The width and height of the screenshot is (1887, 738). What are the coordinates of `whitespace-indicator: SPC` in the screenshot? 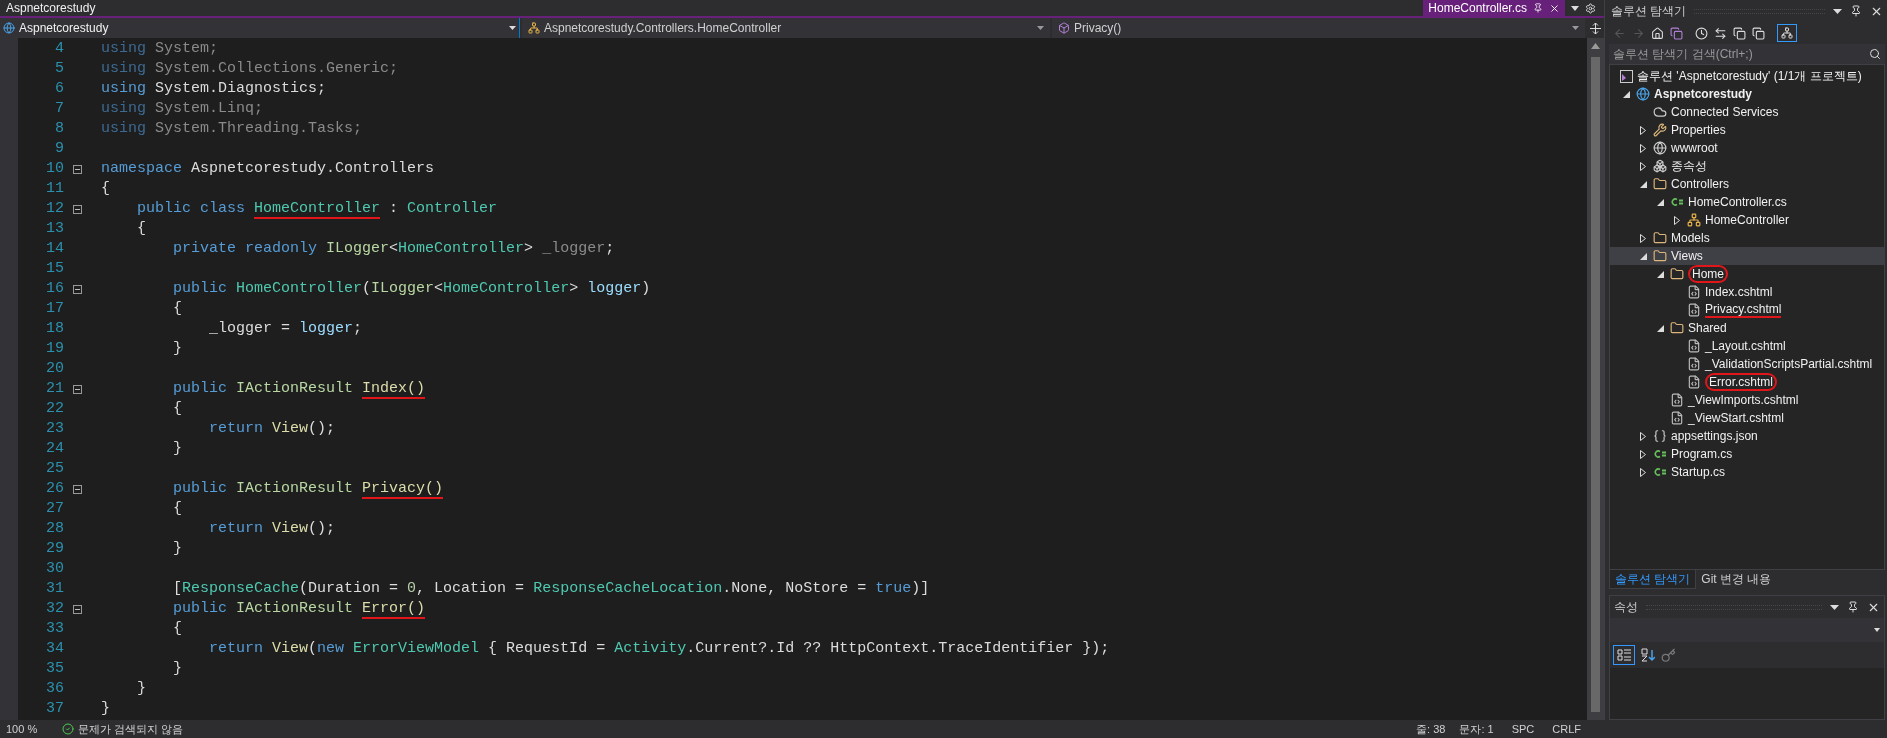 It's located at (1523, 729).